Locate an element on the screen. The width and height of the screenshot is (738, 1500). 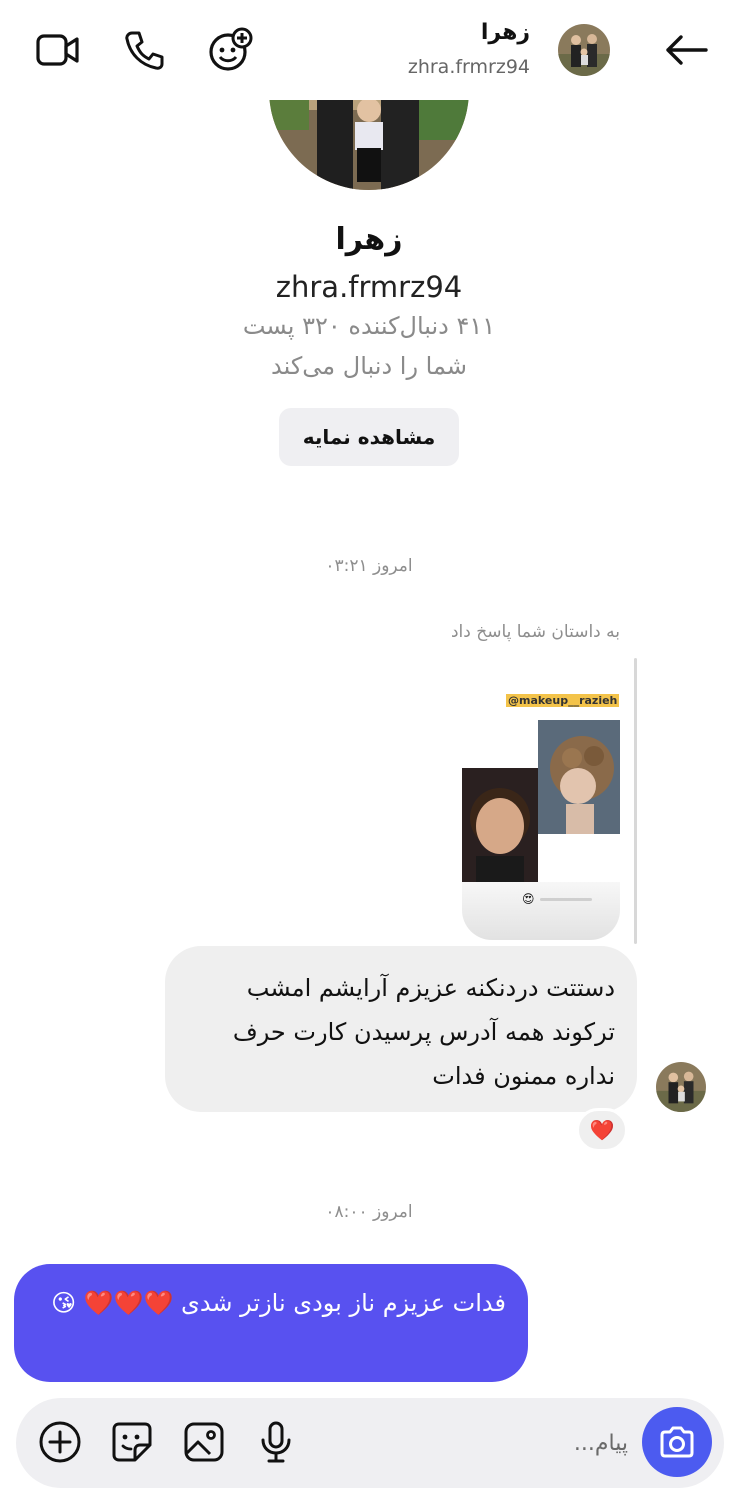
back-arrow-icon is located at coordinates (686, 50).